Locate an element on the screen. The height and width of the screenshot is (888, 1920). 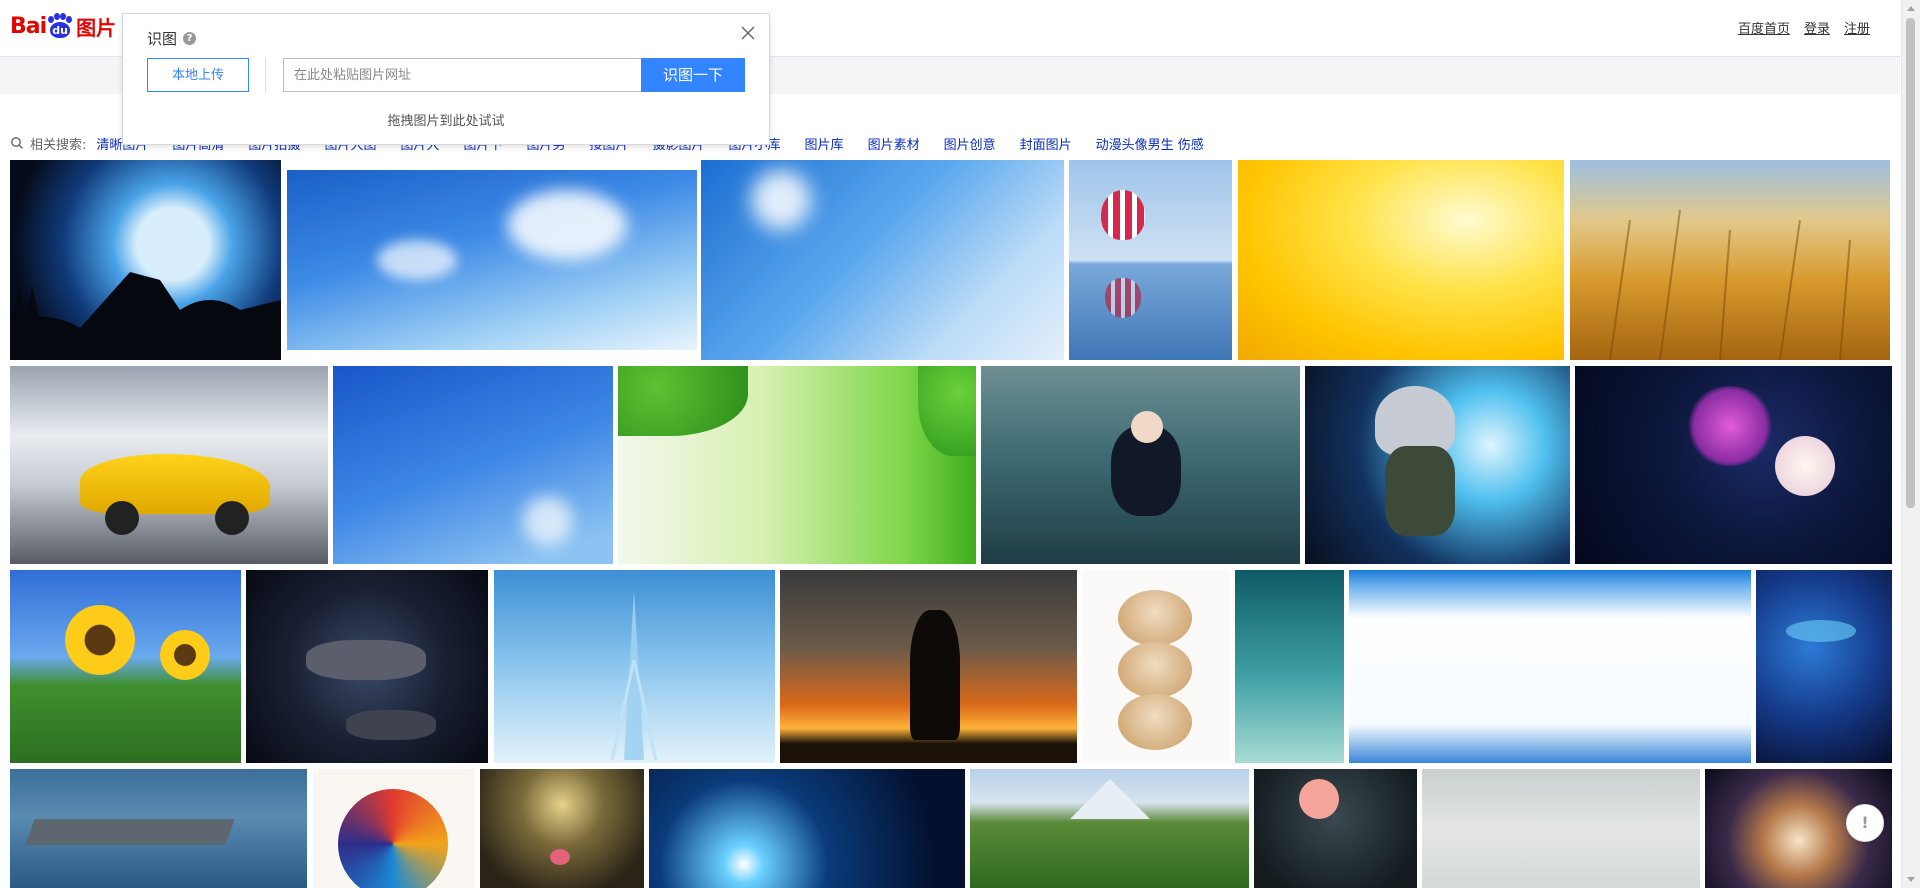
related-link: 图片创意 is located at coordinates (970, 143).